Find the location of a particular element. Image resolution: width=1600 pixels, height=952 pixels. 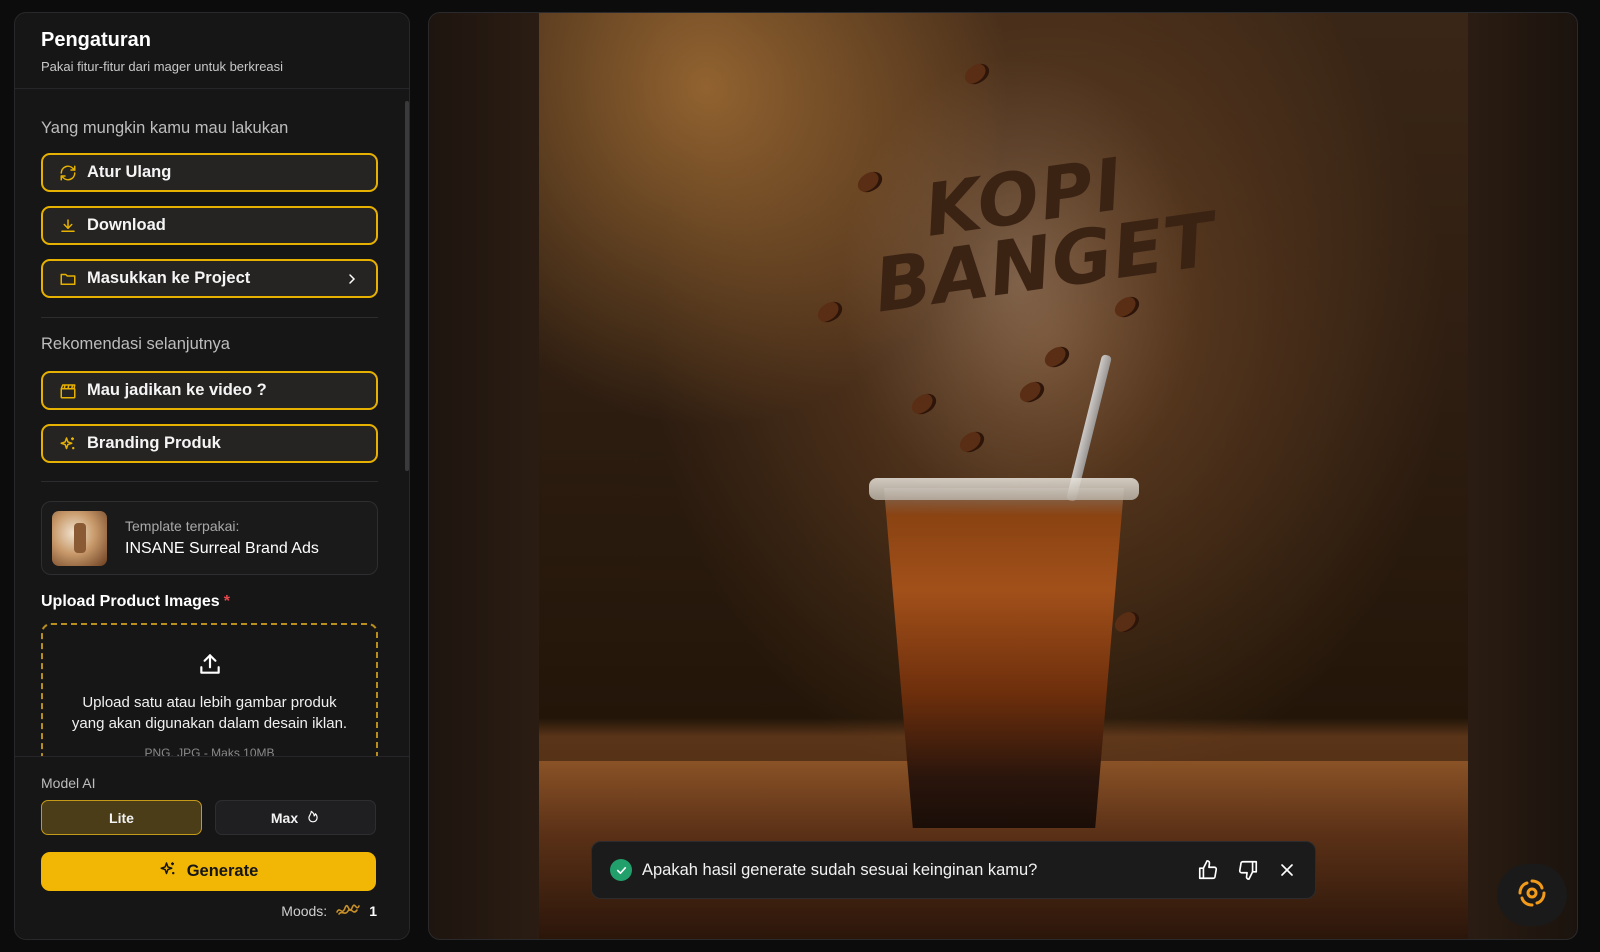

download-button: Download is located at coordinates (209, 225).